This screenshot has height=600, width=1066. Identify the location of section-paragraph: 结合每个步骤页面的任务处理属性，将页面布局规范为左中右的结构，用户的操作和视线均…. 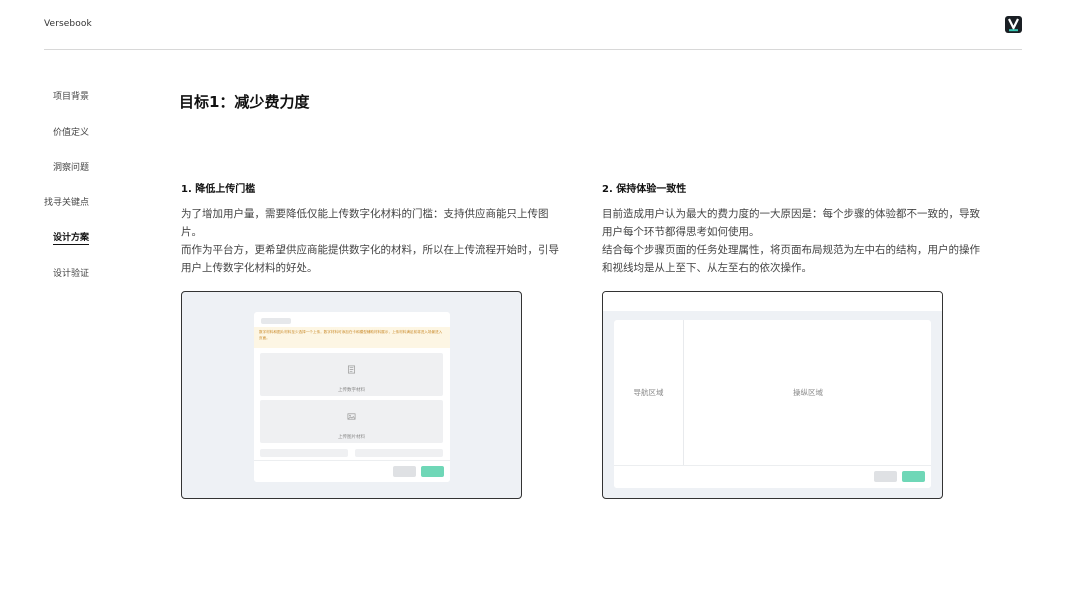
(791, 259).